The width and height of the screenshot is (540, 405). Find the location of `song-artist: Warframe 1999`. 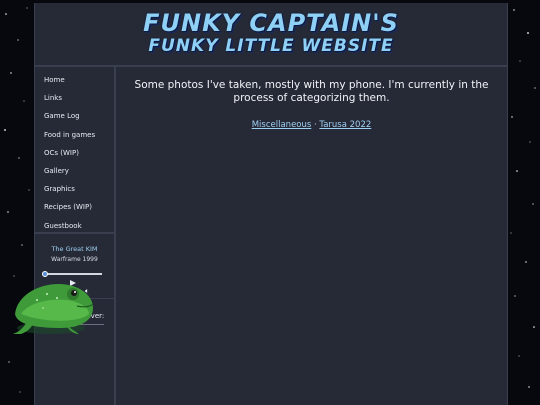

song-artist: Warframe 1999 is located at coordinates (74, 259).